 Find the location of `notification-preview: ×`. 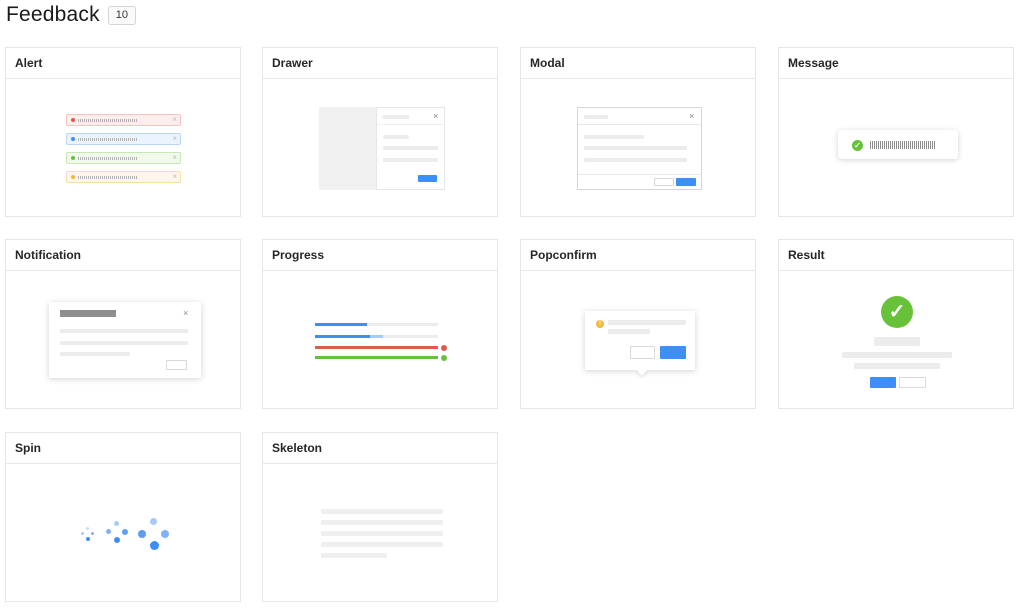

notification-preview: × is located at coordinates (123, 339).